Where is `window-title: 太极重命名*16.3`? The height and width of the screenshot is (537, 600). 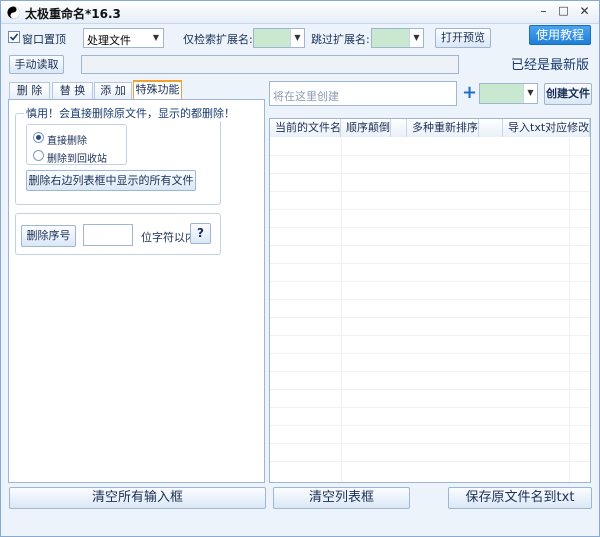
window-title: 太极重命名*16.3 is located at coordinates (73, 14).